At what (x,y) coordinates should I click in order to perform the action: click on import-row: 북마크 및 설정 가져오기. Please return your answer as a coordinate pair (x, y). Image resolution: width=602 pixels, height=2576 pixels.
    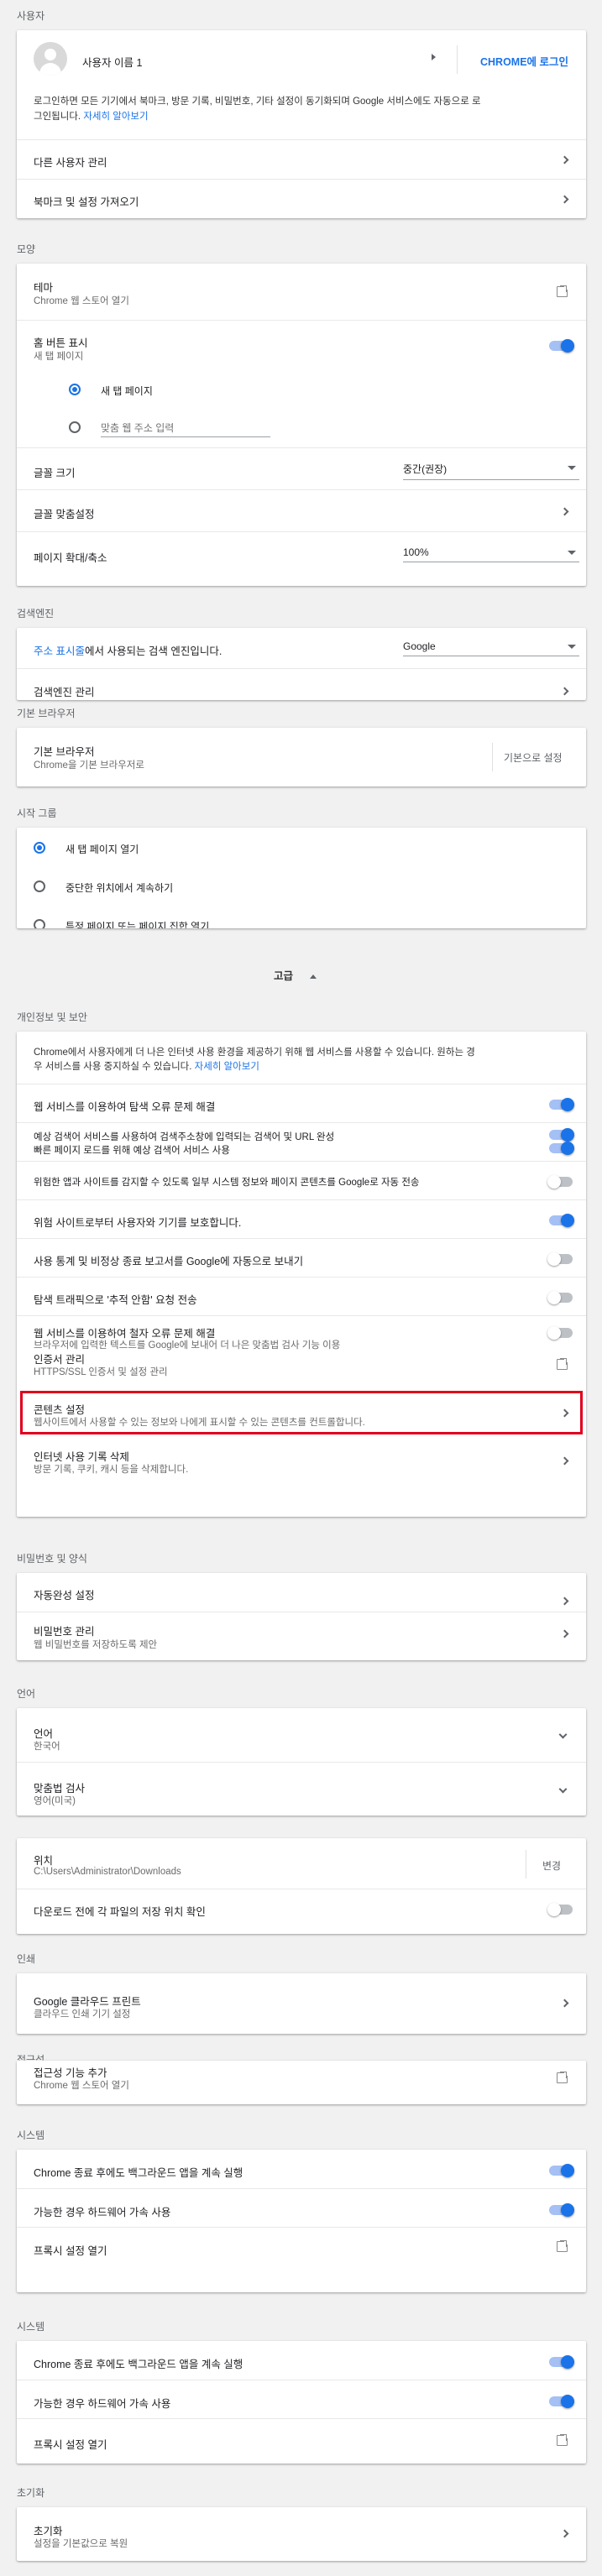
    Looking at the image, I should click on (301, 198).